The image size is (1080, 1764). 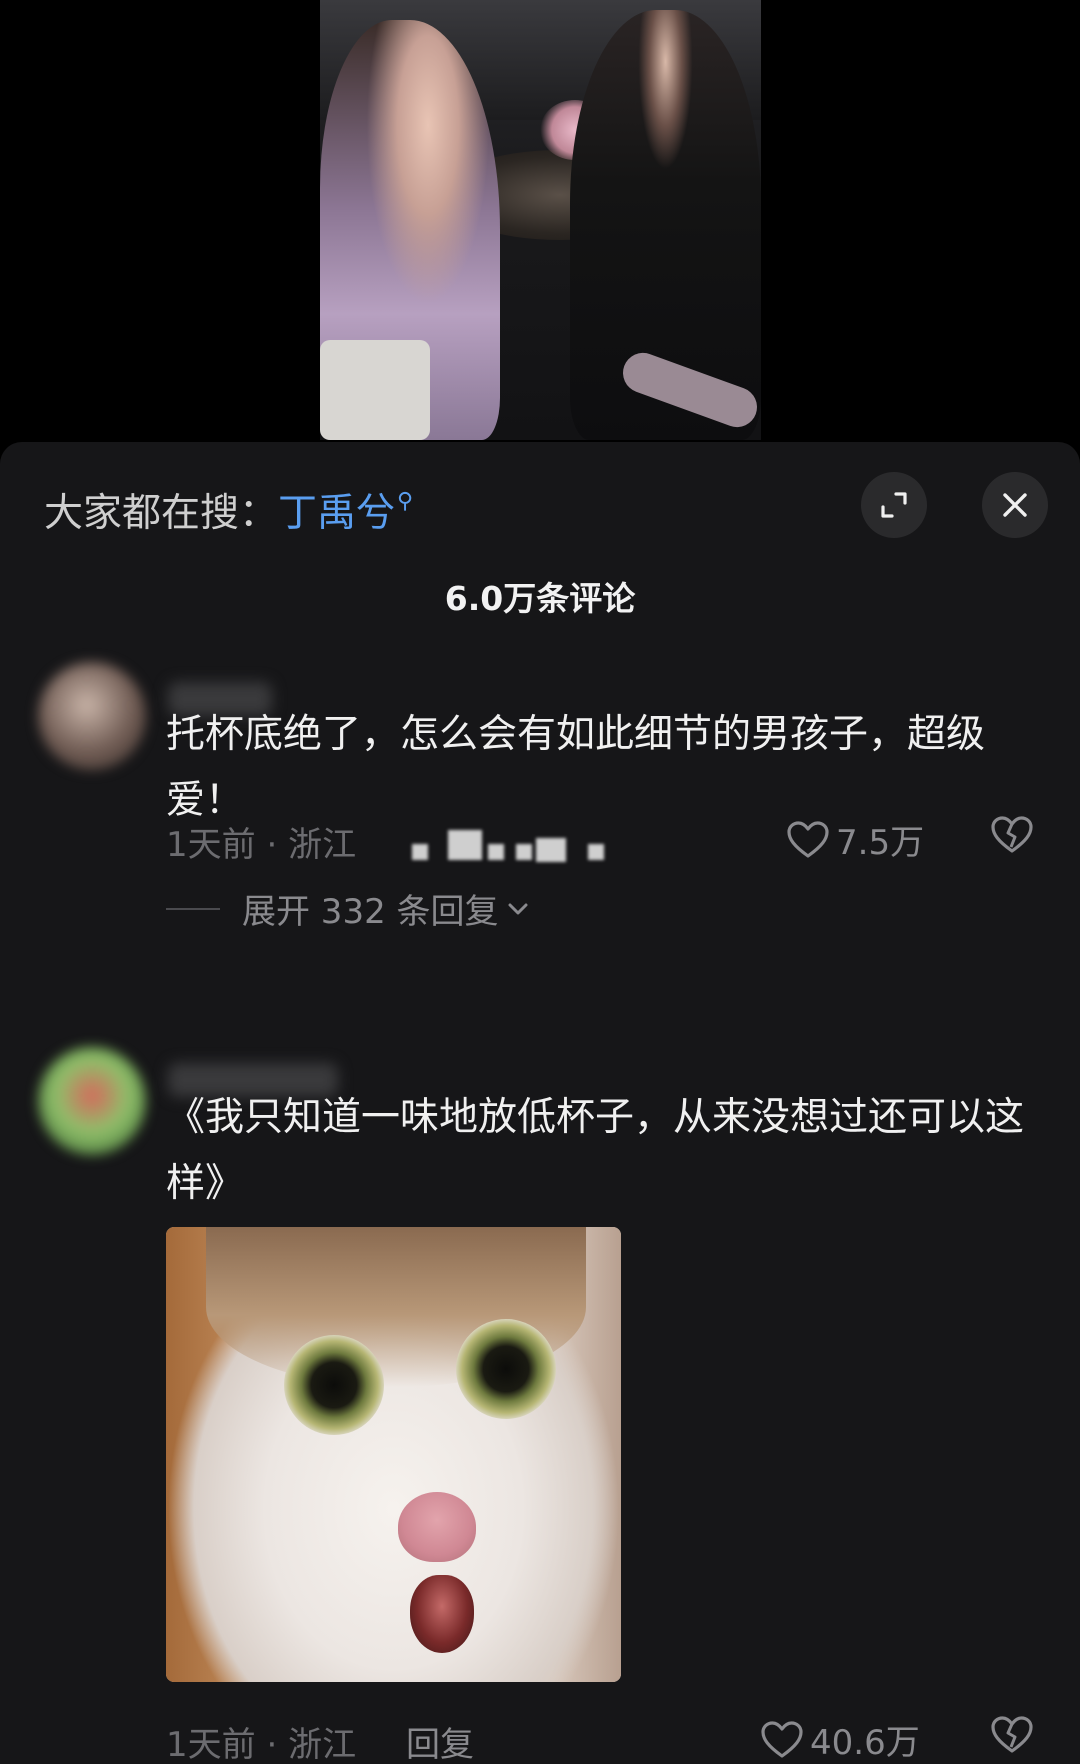 I want to click on cat-nose, so click(x=437, y=1527).